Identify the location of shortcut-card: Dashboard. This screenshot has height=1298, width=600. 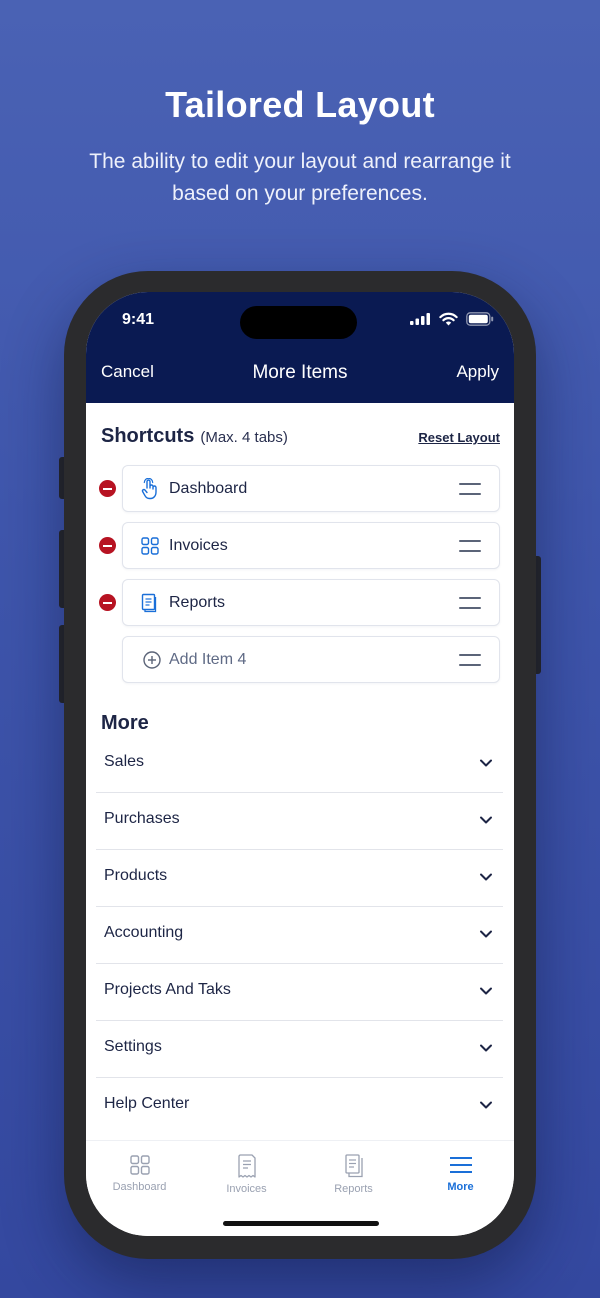
(311, 488).